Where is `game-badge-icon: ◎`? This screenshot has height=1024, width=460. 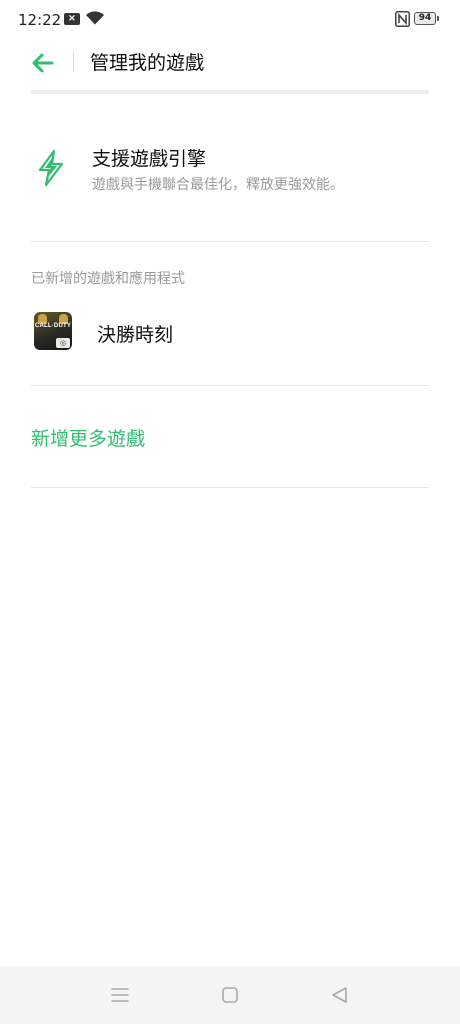 game-badge-icon: ◎ is located at coordinates (63, 343).